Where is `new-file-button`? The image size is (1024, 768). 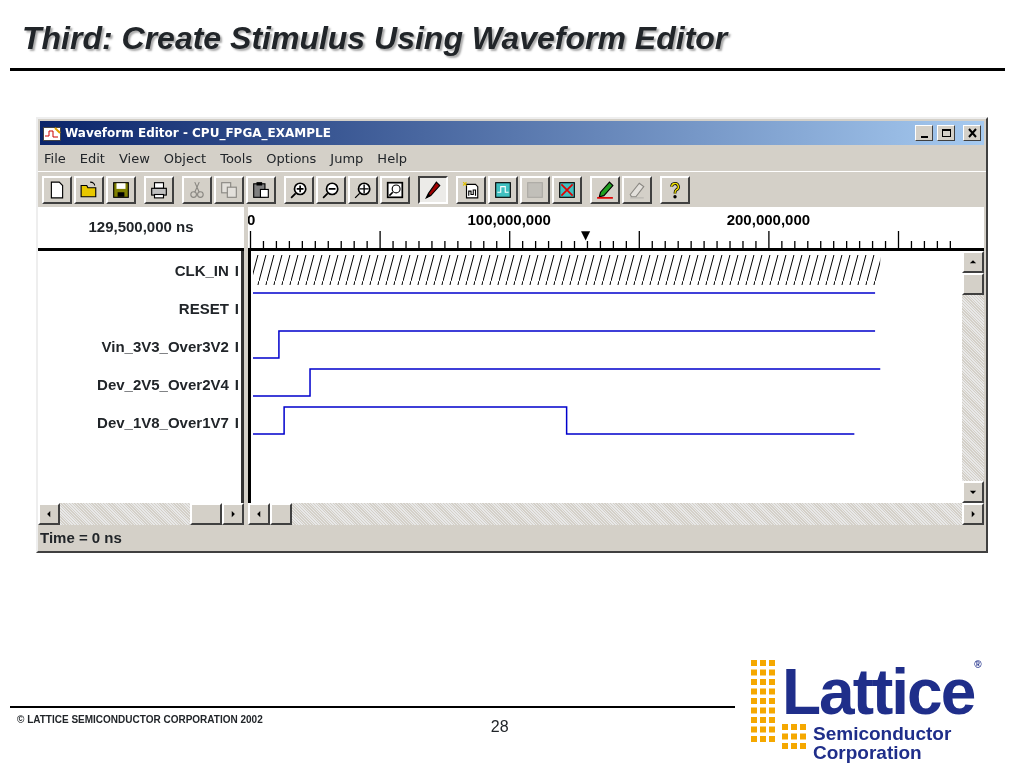
new-file-button is located at coordinates (57, 189).